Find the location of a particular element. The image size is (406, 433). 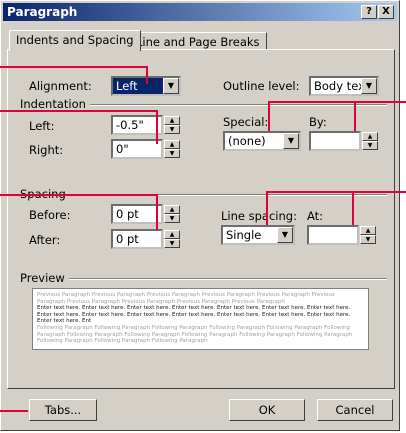

spacing-after-input: 0 pt is located at coordinates (137, 239).